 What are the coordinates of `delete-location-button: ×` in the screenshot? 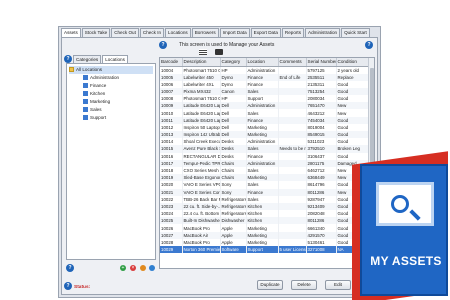 It's located at (133, 268).